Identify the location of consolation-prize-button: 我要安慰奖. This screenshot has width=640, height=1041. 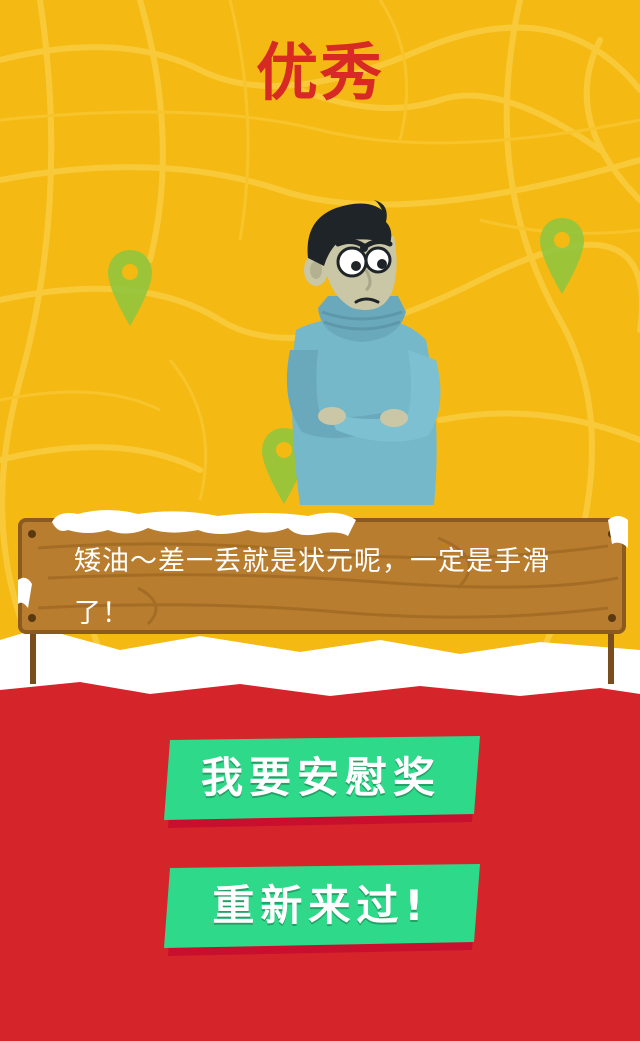
(321, 782).